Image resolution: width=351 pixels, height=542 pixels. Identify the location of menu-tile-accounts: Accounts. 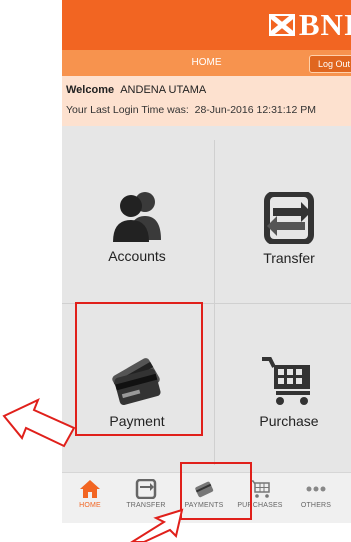
(137, 227).